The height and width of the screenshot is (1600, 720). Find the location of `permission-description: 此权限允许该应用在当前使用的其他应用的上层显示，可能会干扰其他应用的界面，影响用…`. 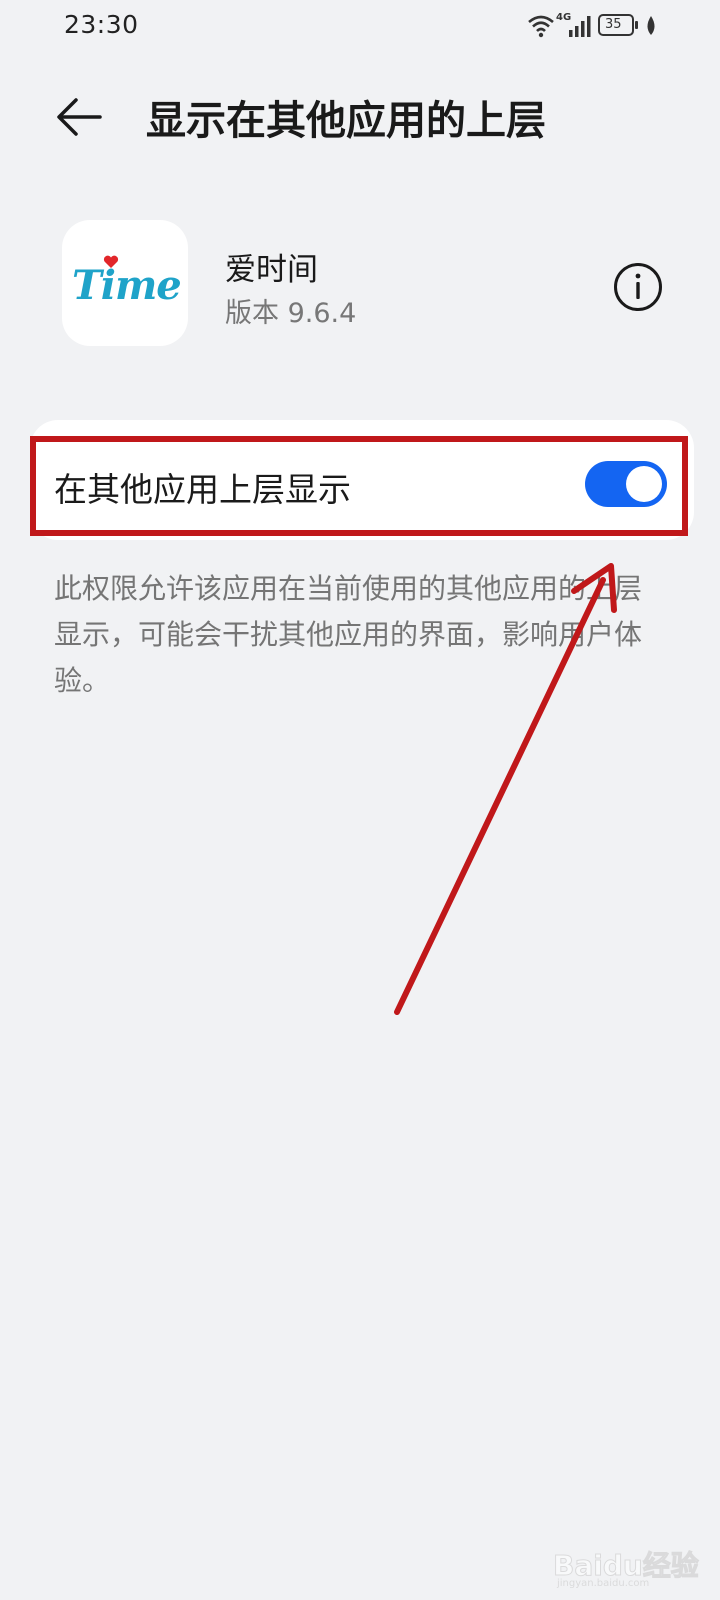

permission-description: 此权限允许该应用在当前使用的其他应用的上层显示，可能会干扰其他应用的界面，影响用… is located at coordinates (348, 634).